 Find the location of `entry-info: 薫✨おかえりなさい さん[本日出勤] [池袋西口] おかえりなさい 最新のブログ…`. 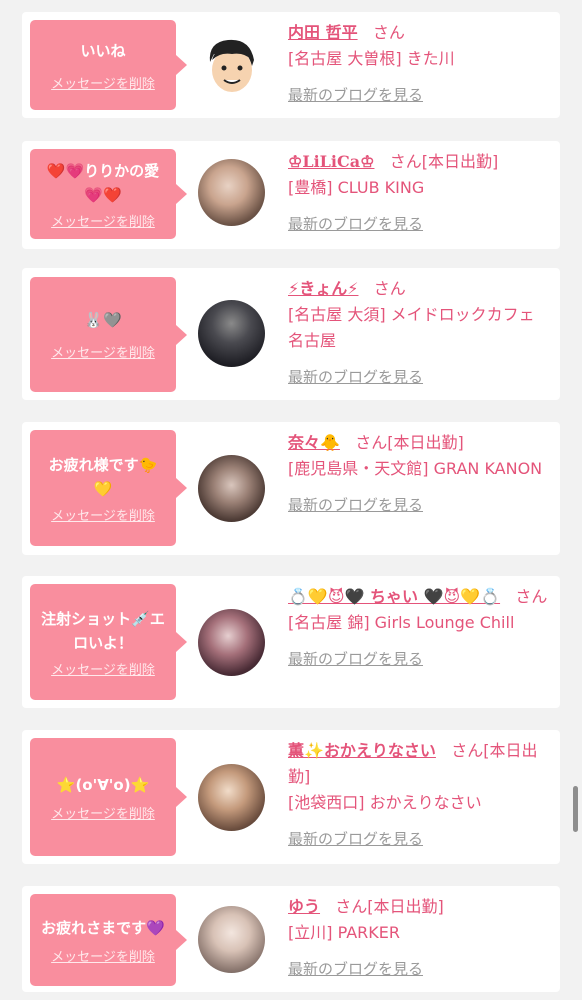

entry-info: 薫✨おかえりなさい さん[本日出勤] [池袋西口] おかえりなさい 最新のブログ… is located at coordinates (419, 795).